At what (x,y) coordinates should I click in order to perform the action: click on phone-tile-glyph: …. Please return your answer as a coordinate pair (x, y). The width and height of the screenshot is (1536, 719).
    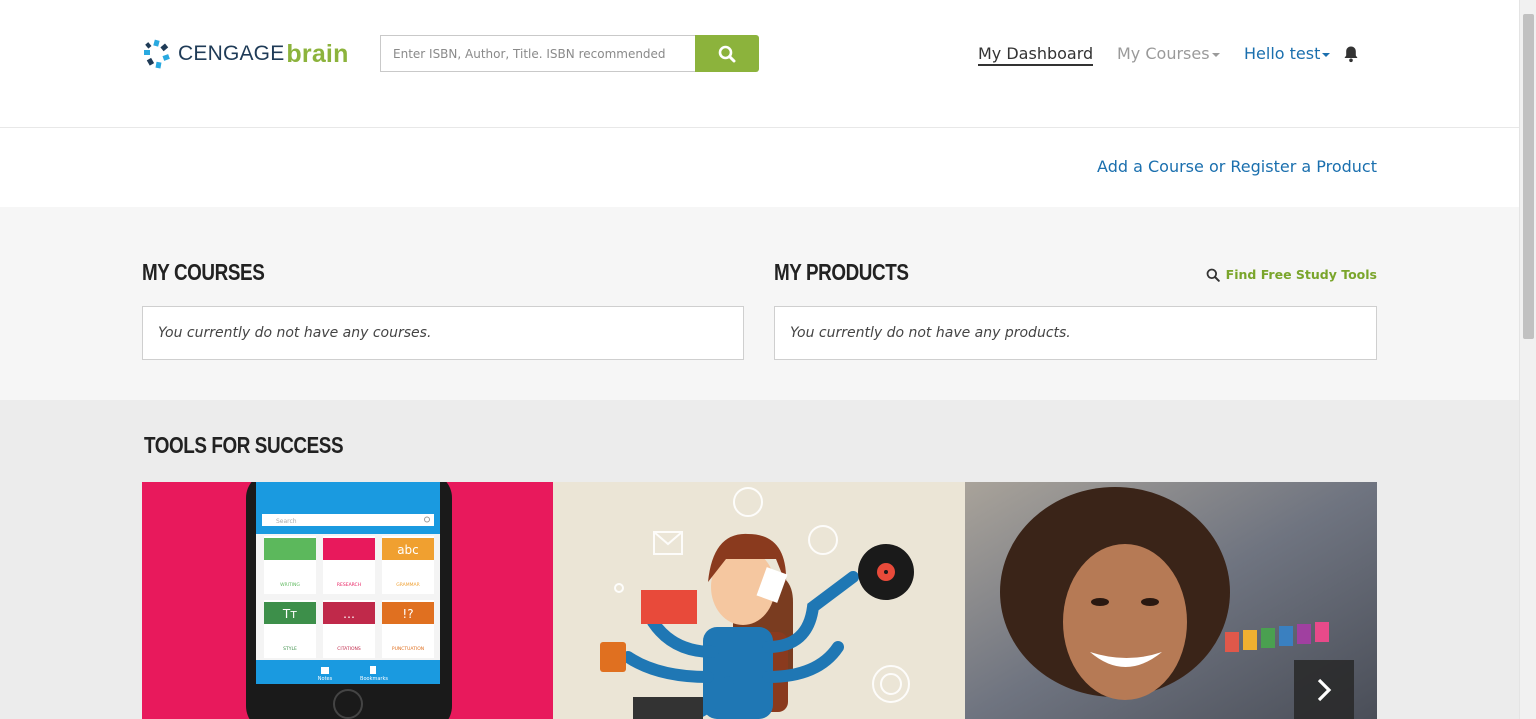
    Looking at the image, I should click on (349, 614).